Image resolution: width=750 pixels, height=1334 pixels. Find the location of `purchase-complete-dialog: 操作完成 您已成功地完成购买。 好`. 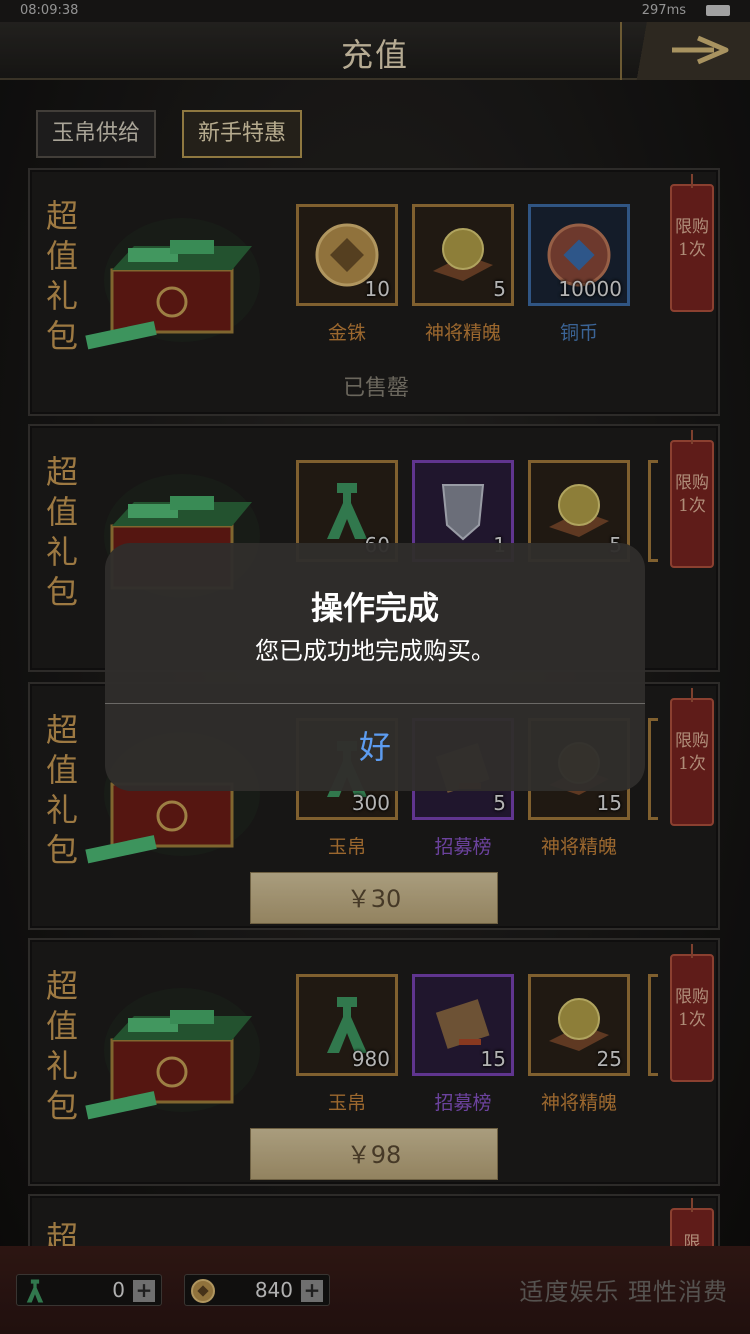

purchase-complete-dialog: 操作完成 您已成功地完成购买。 好 is located at coordinates (375, 667).